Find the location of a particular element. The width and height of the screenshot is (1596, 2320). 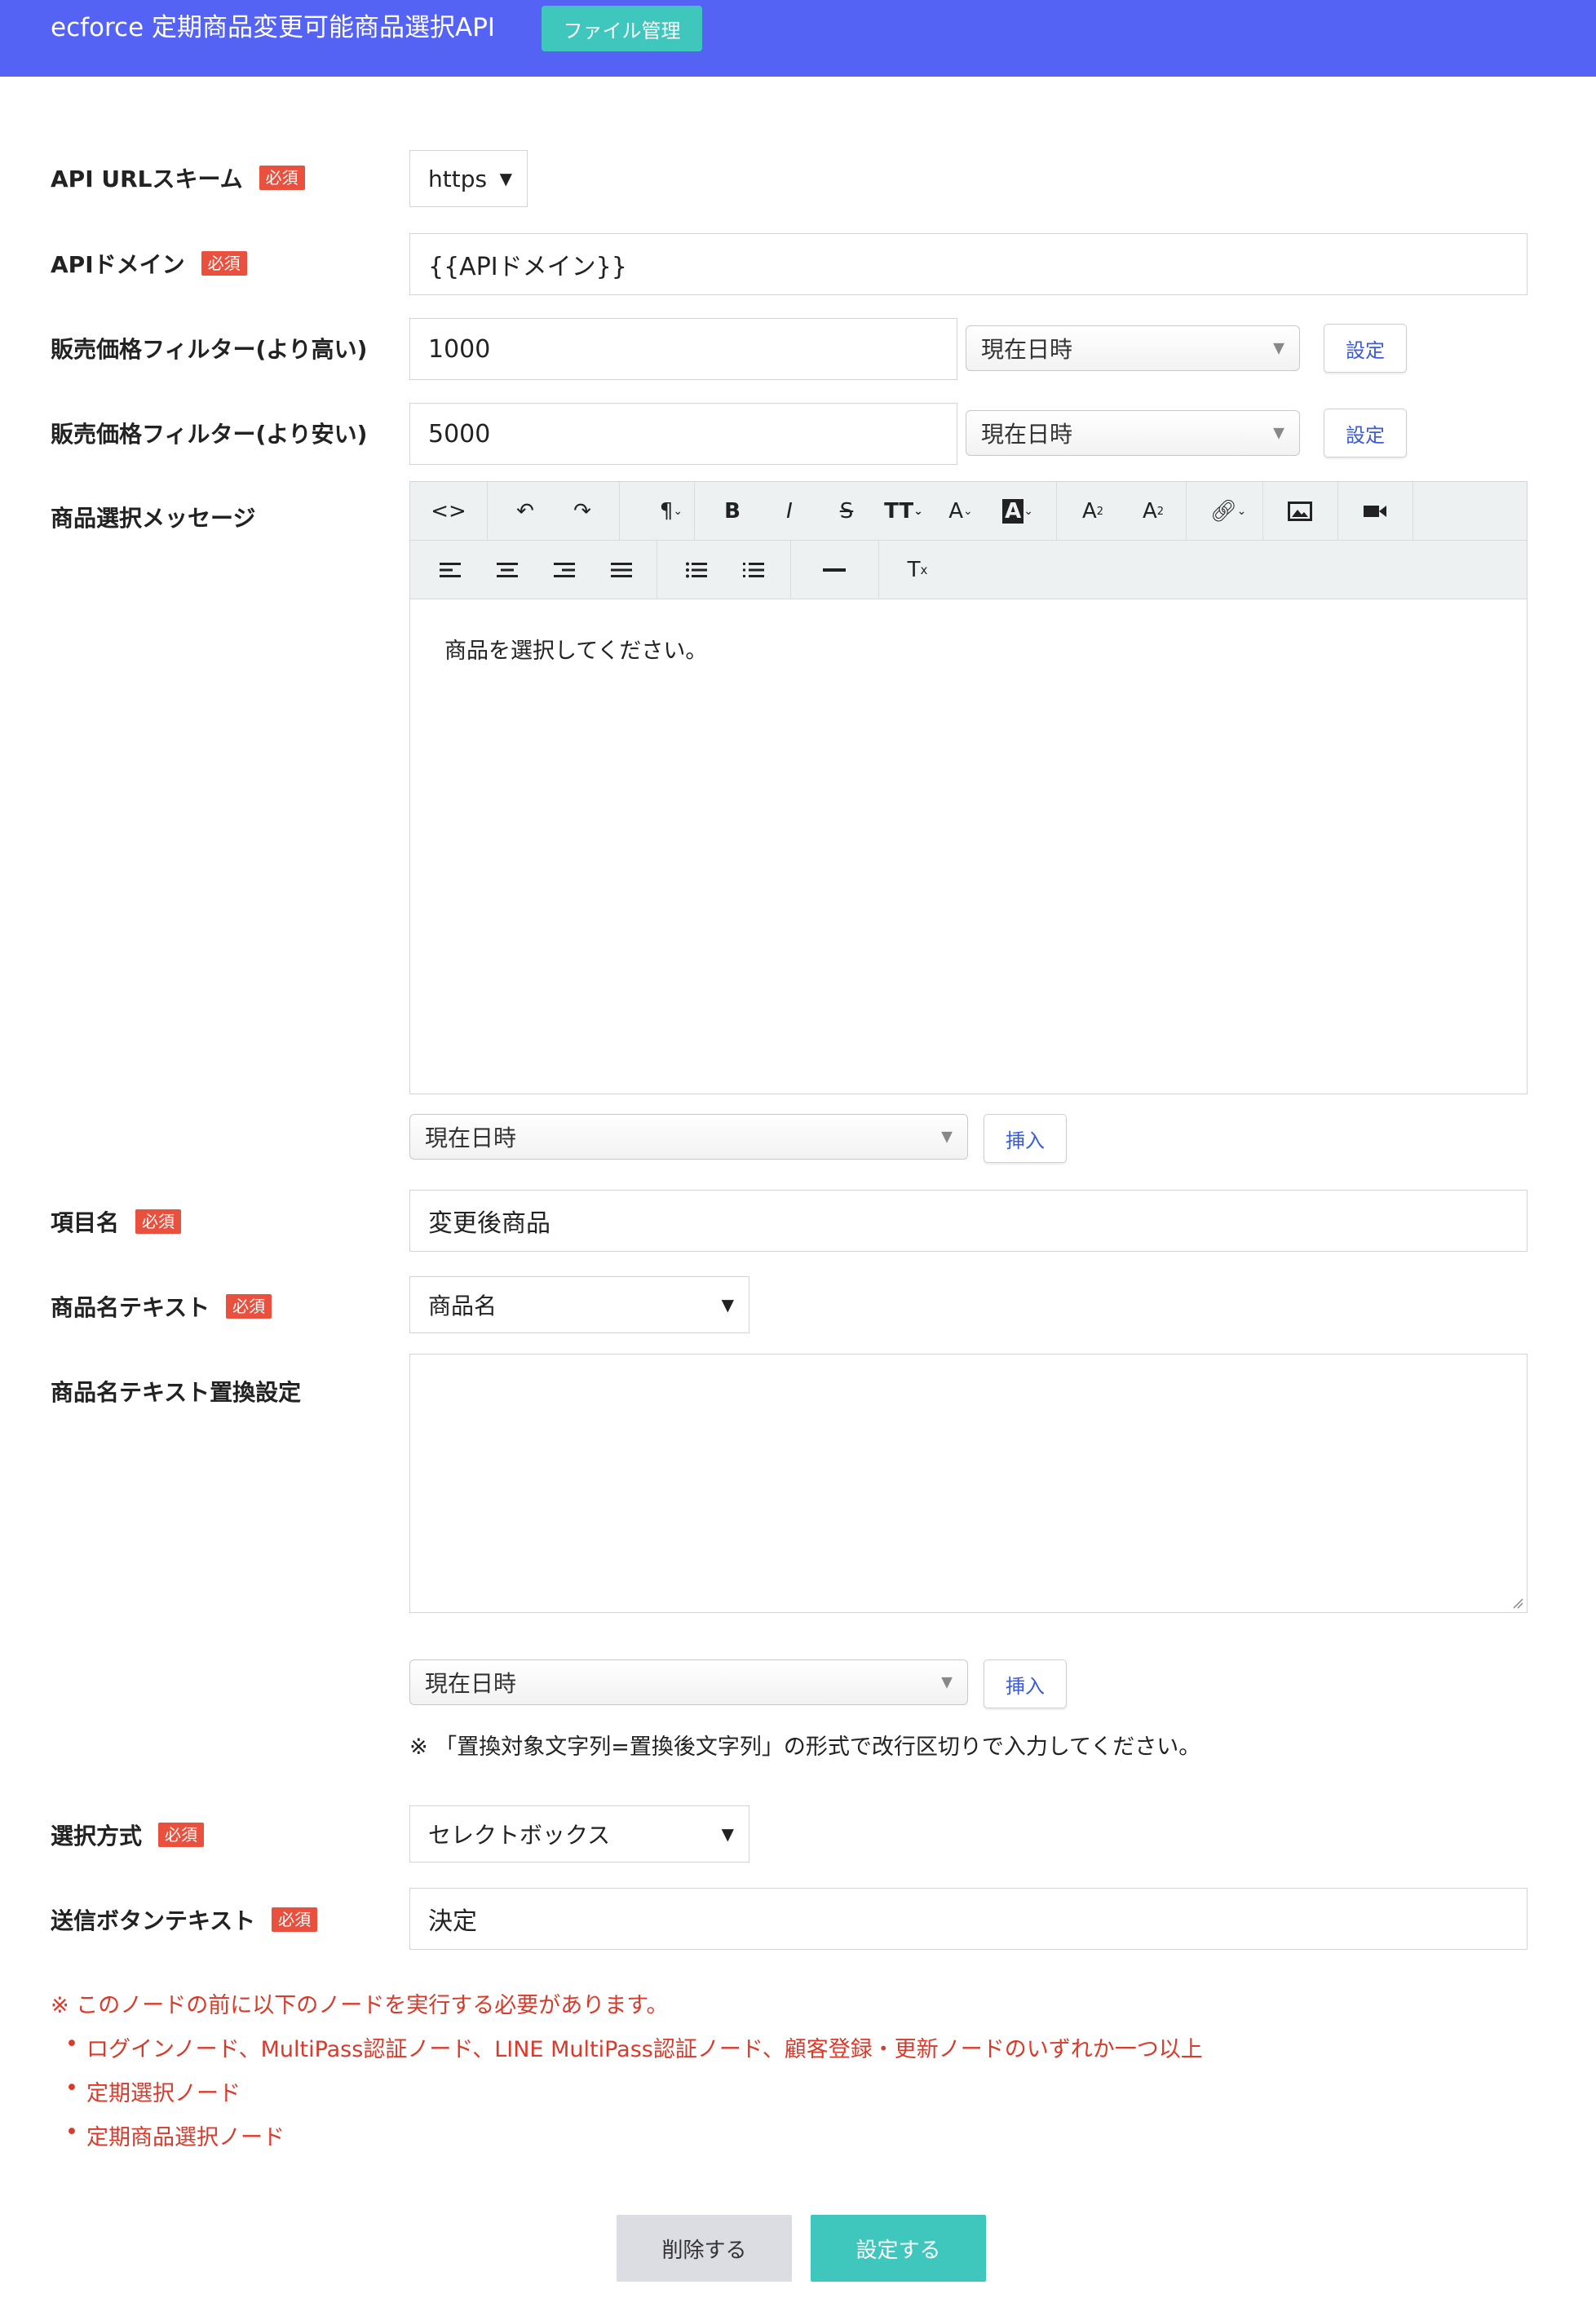

italic-icon: I is located at coordinates (789, 511).